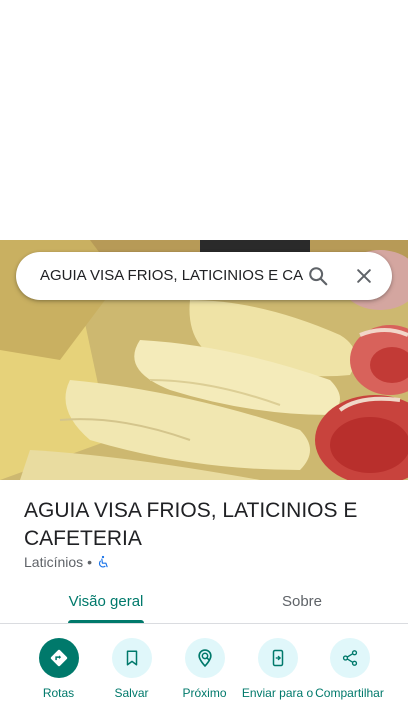 The width and height of the screenshot is (408, 720). I want to click on search-icon, so click(318, 276).